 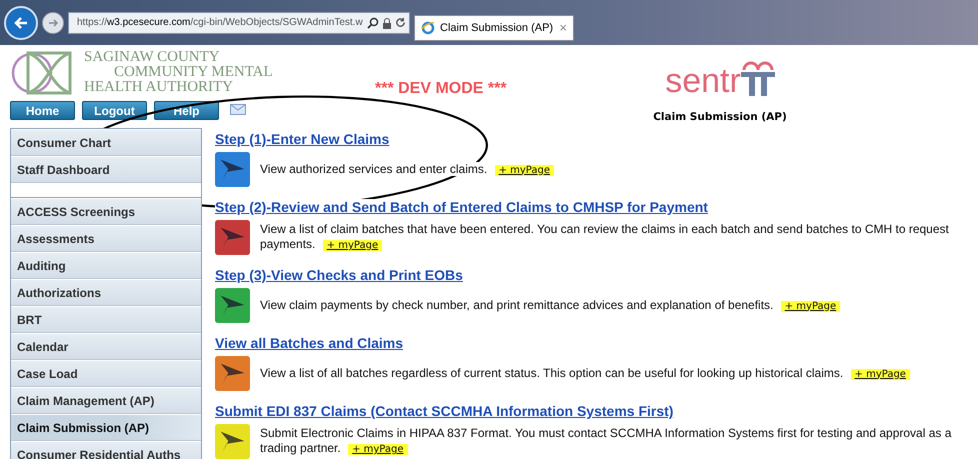 What do you see at coordinates (444, 411) in the screenshot?
I see `option-link: Submit EDI 837 Claims (Contact SCCMHA Information Systems First)` at bounding box center [444, 411].